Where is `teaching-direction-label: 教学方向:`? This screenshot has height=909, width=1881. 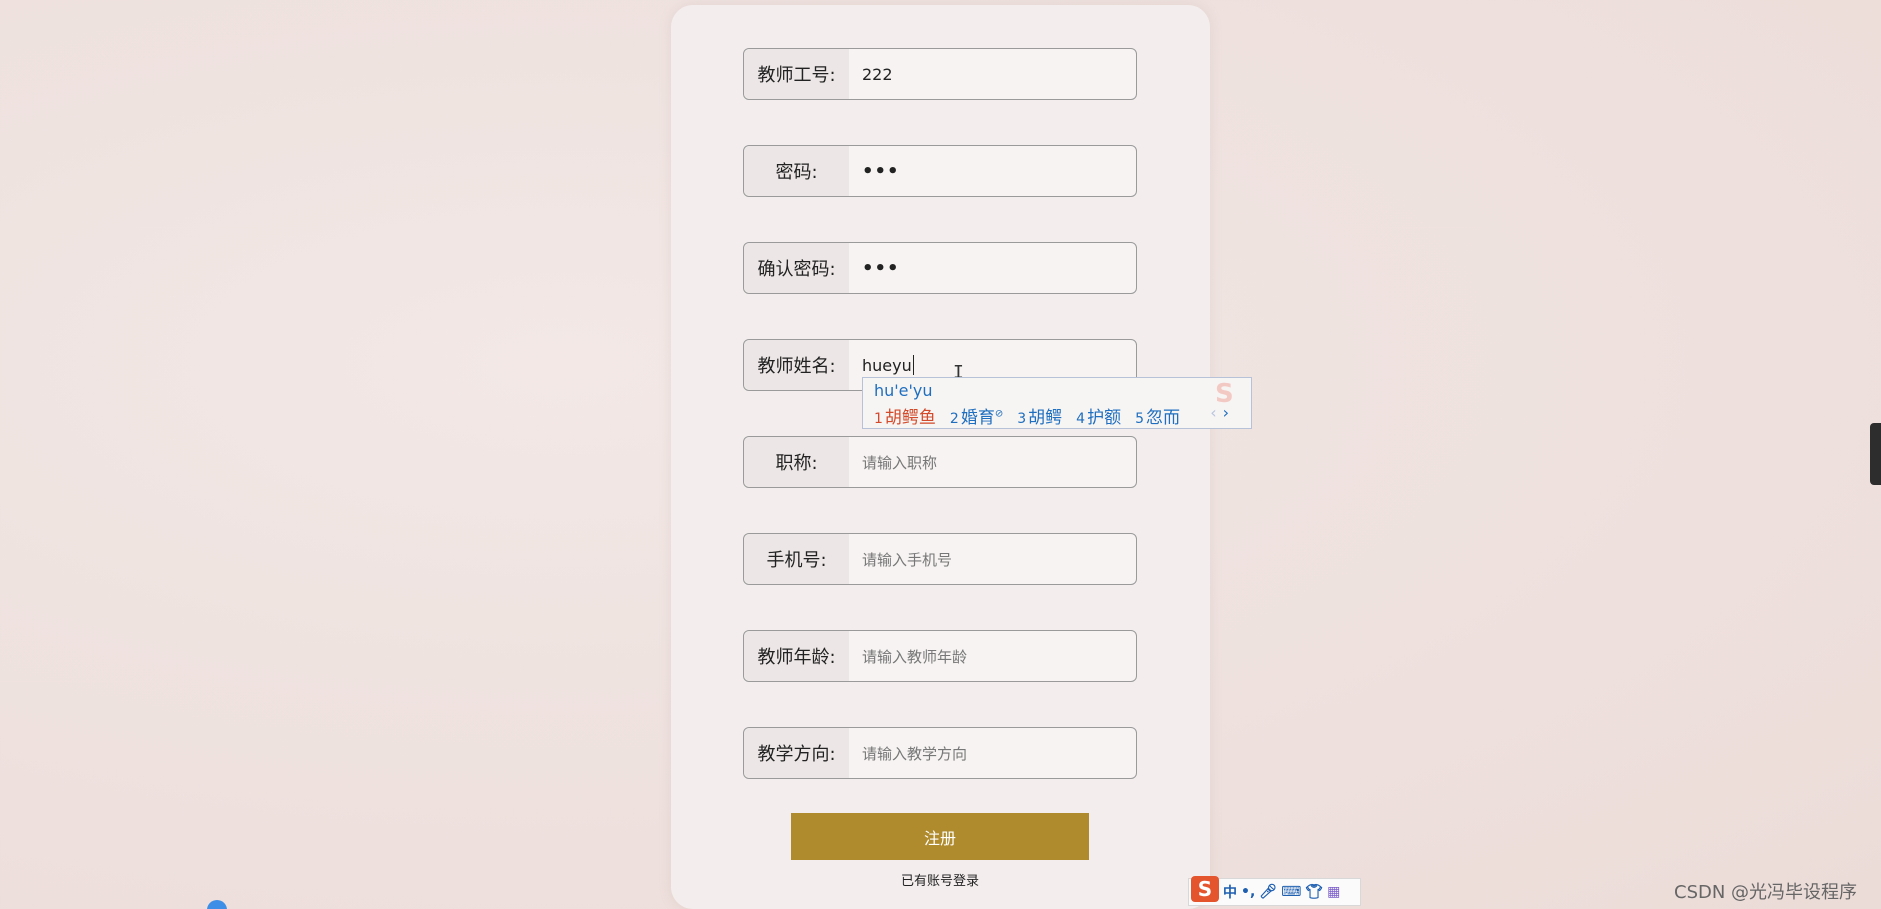 teaching-direction-label: 教学方向: is located at coordinates (796, 753).